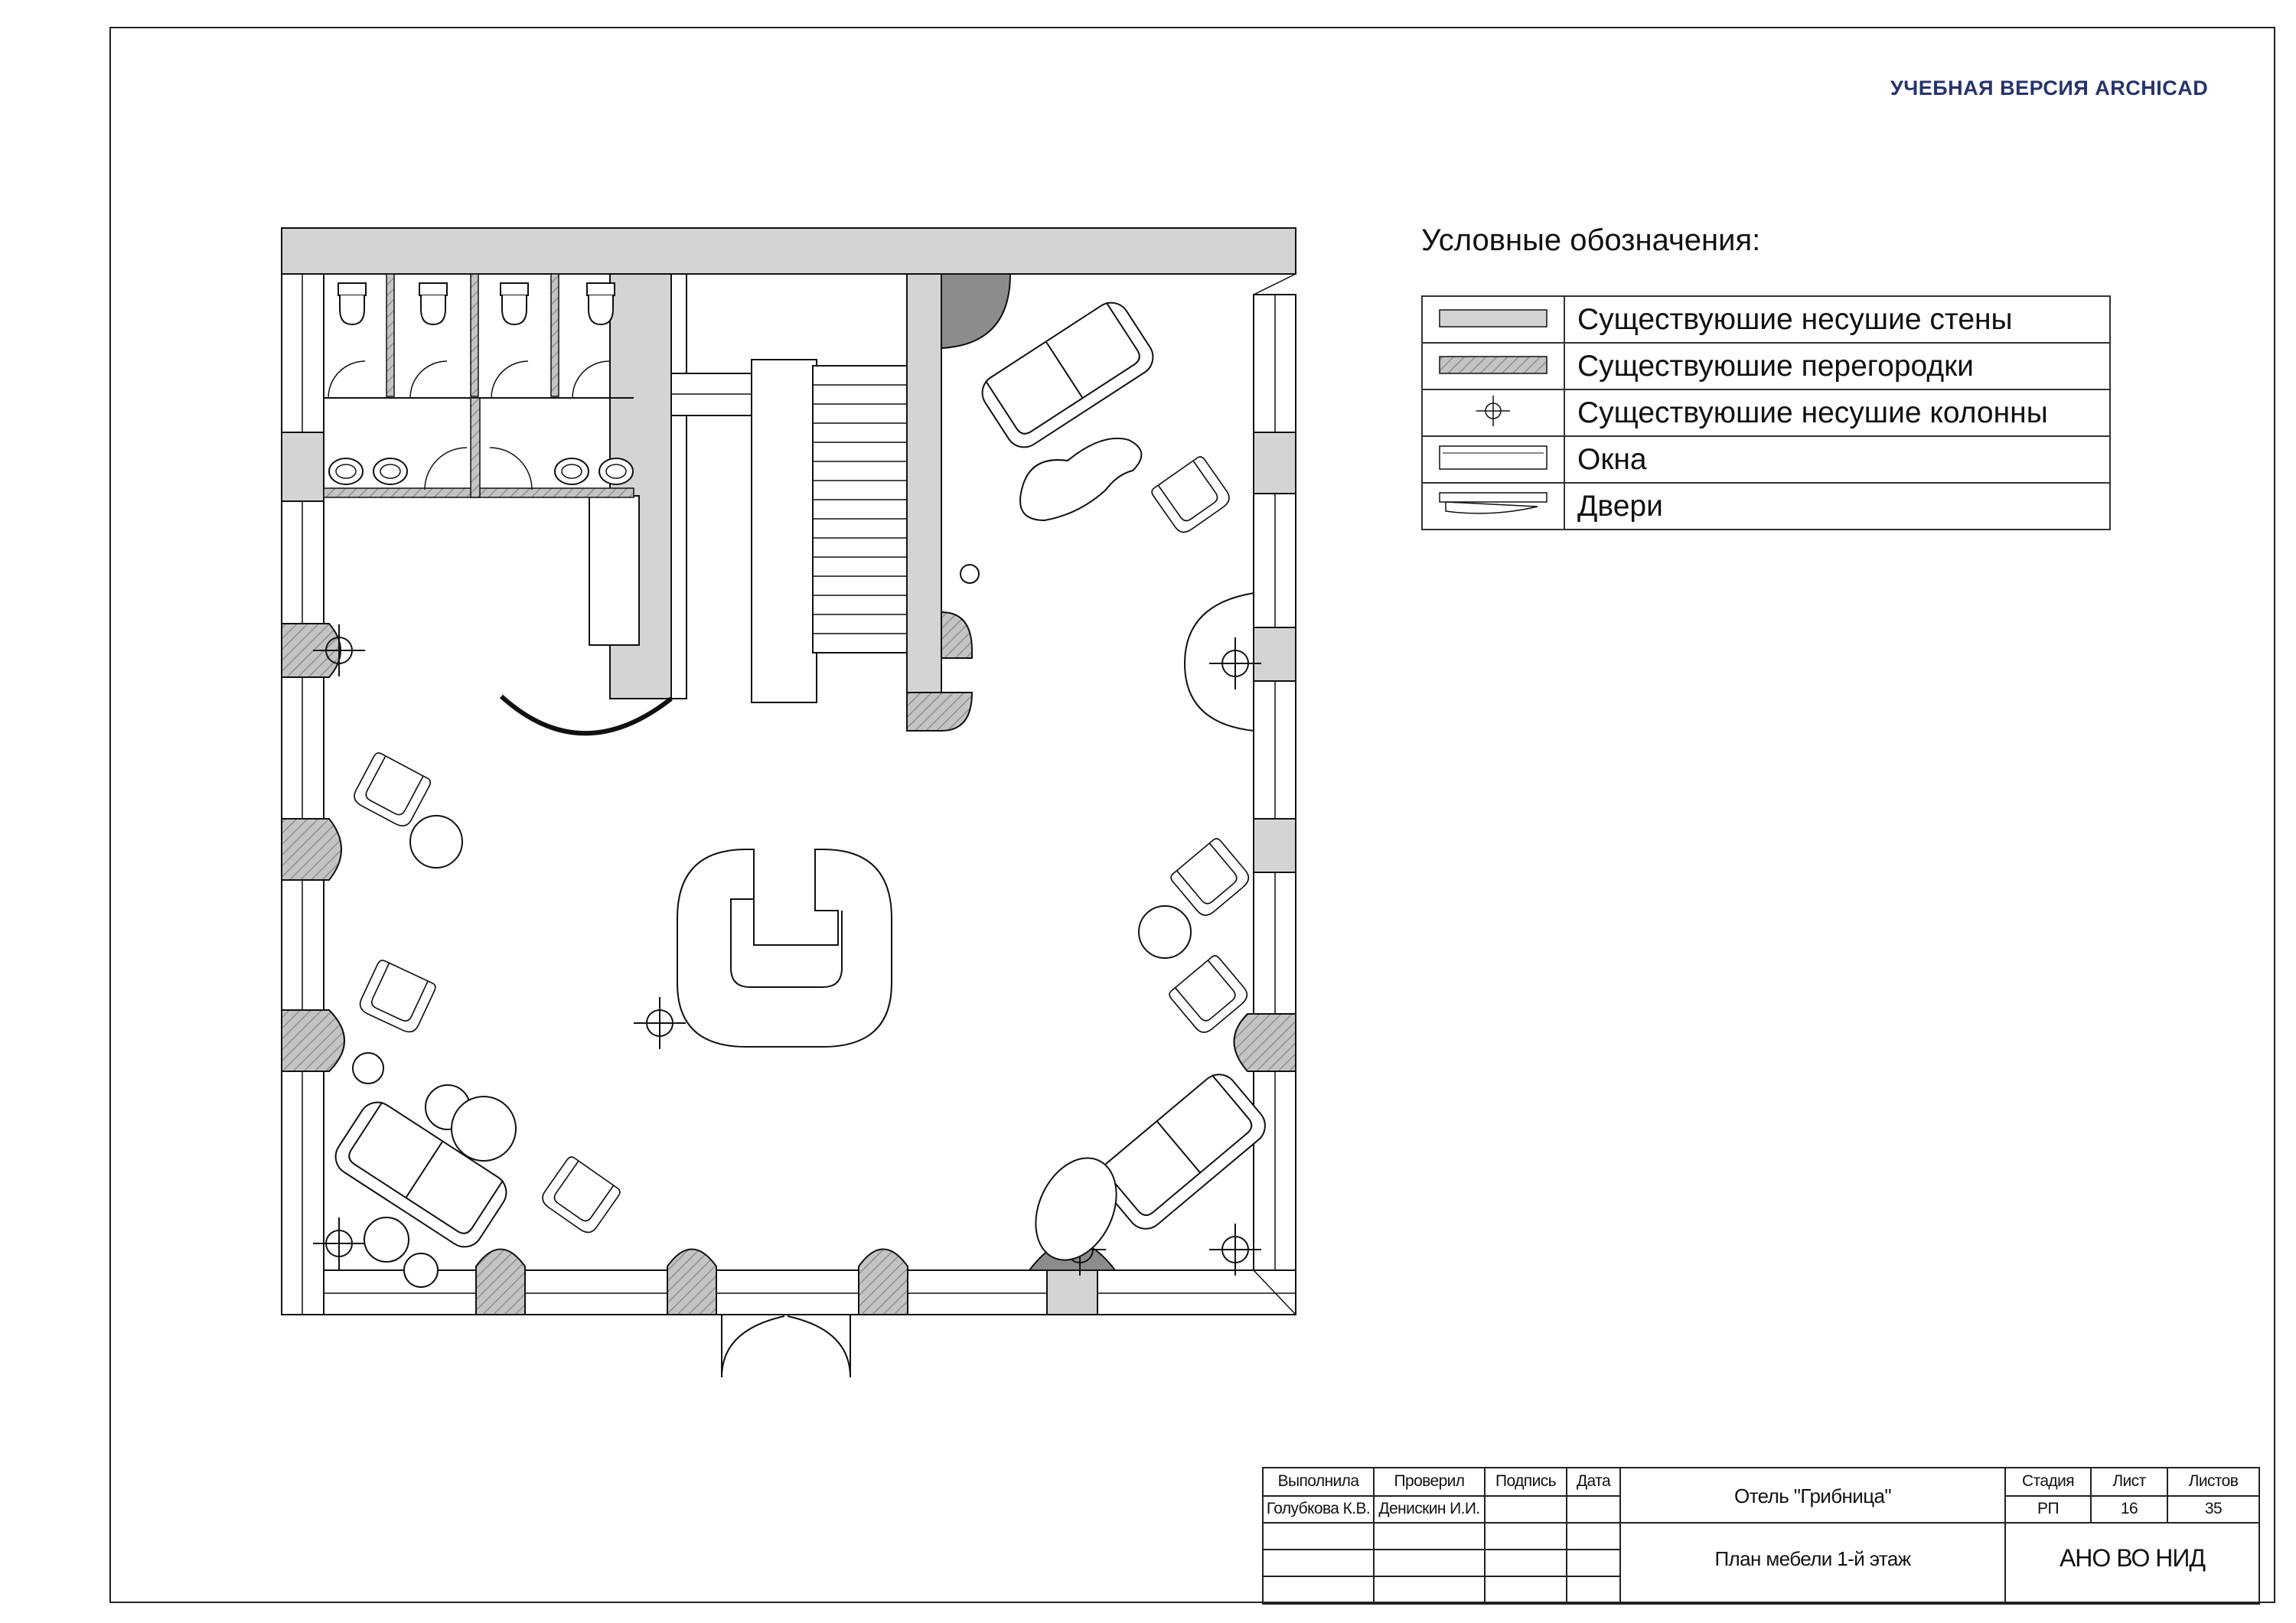 The image size is (2296, 1623). Describe the element at coordinates (2048, 1481) in the screenshot. I see `header-stage: Стадия` at that location.